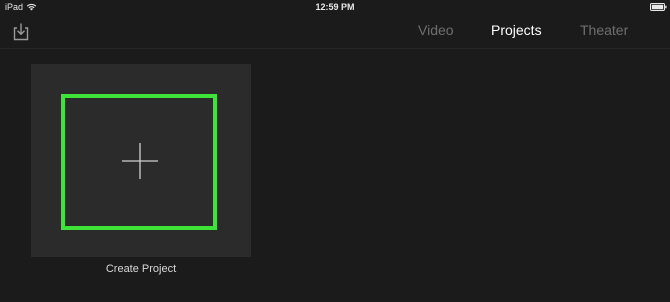 The image size is (670, 302). I want to click on segment-tabs: Video Projects Theater, so click(335, 32).